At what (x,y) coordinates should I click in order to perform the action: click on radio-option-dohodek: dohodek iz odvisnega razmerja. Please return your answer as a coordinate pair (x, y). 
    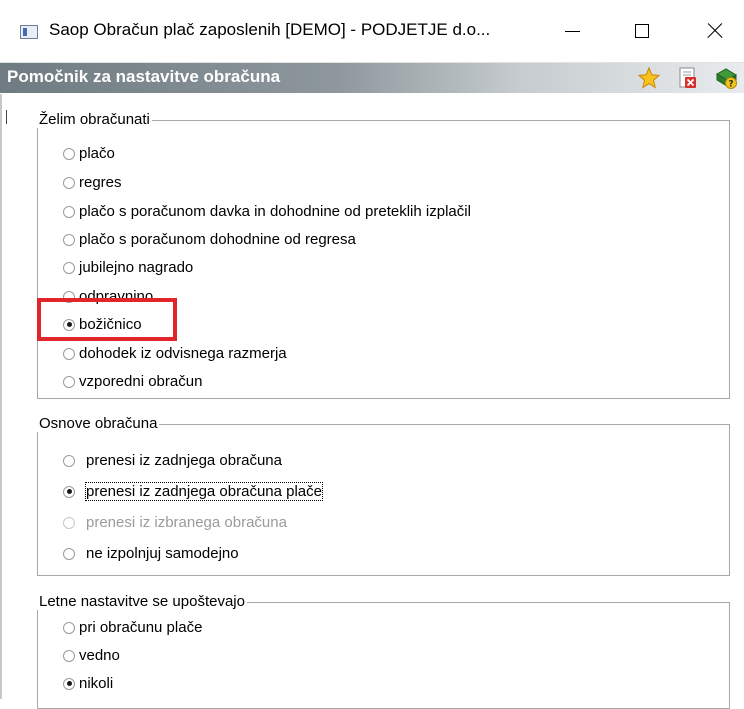
    Looking at the image, I should click on (175, 353).